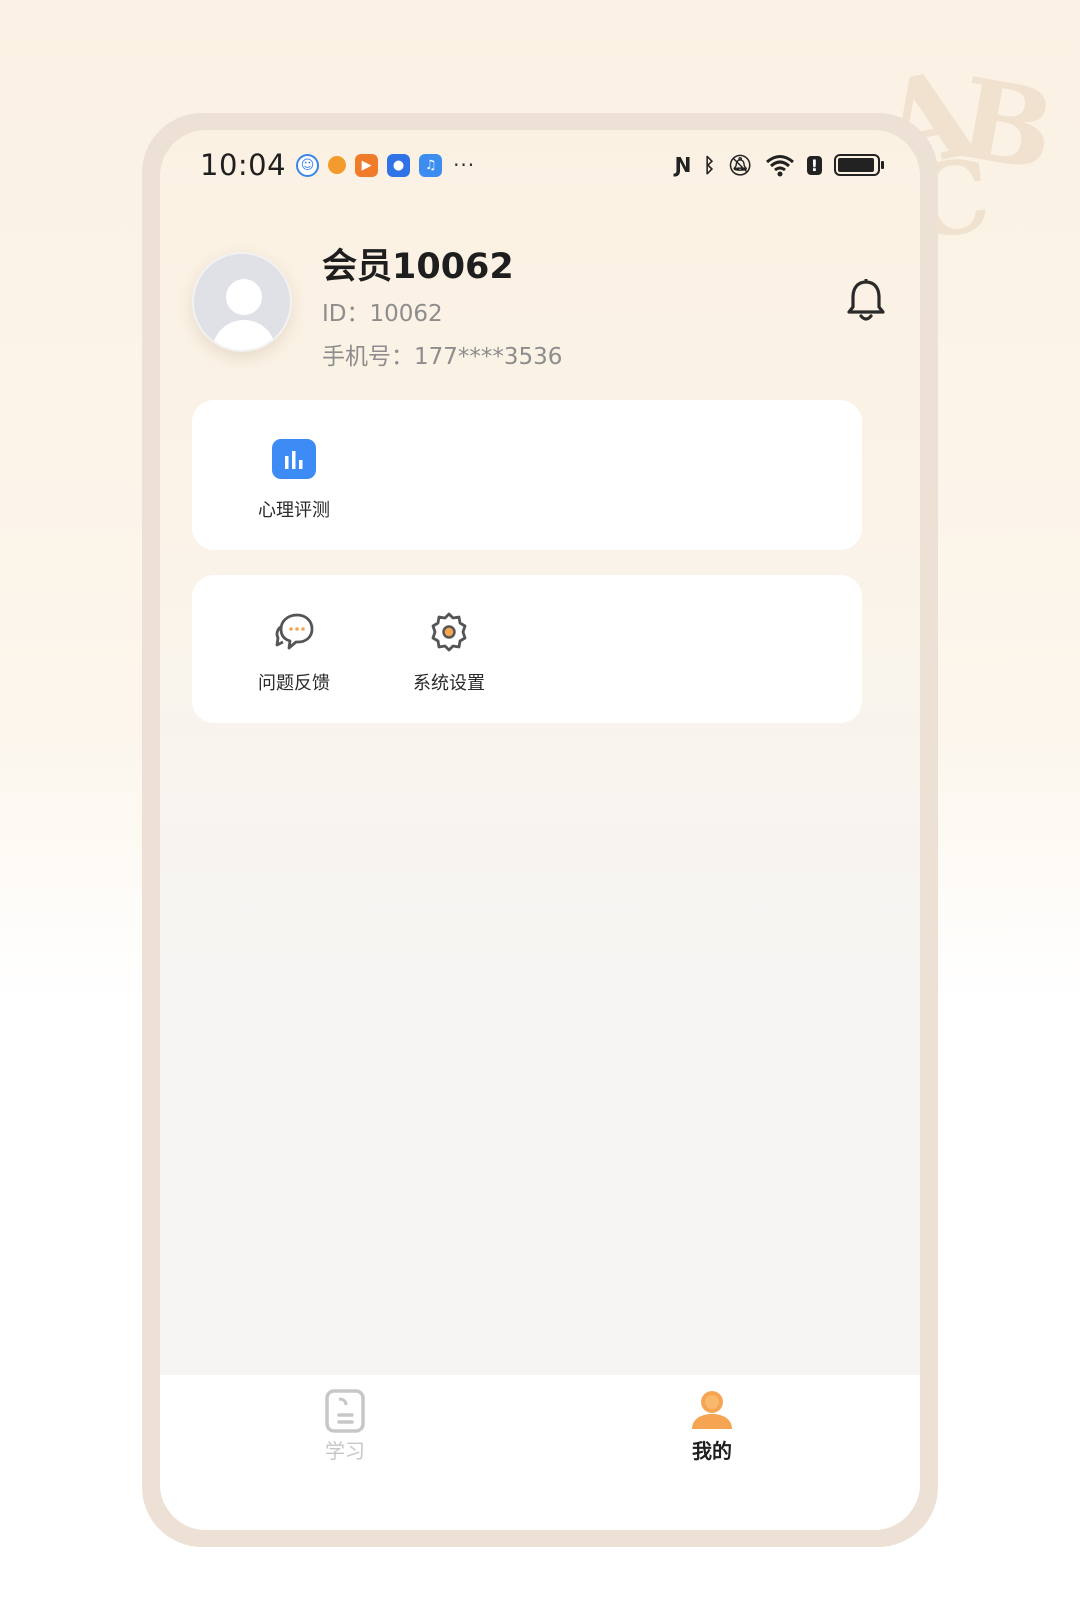 This screenshot has width=1080, height=1613. What do you see at coordinates (382, 314) in the screenshot?
I see `member-id: ID：10062` at bounding box center [382, 314].